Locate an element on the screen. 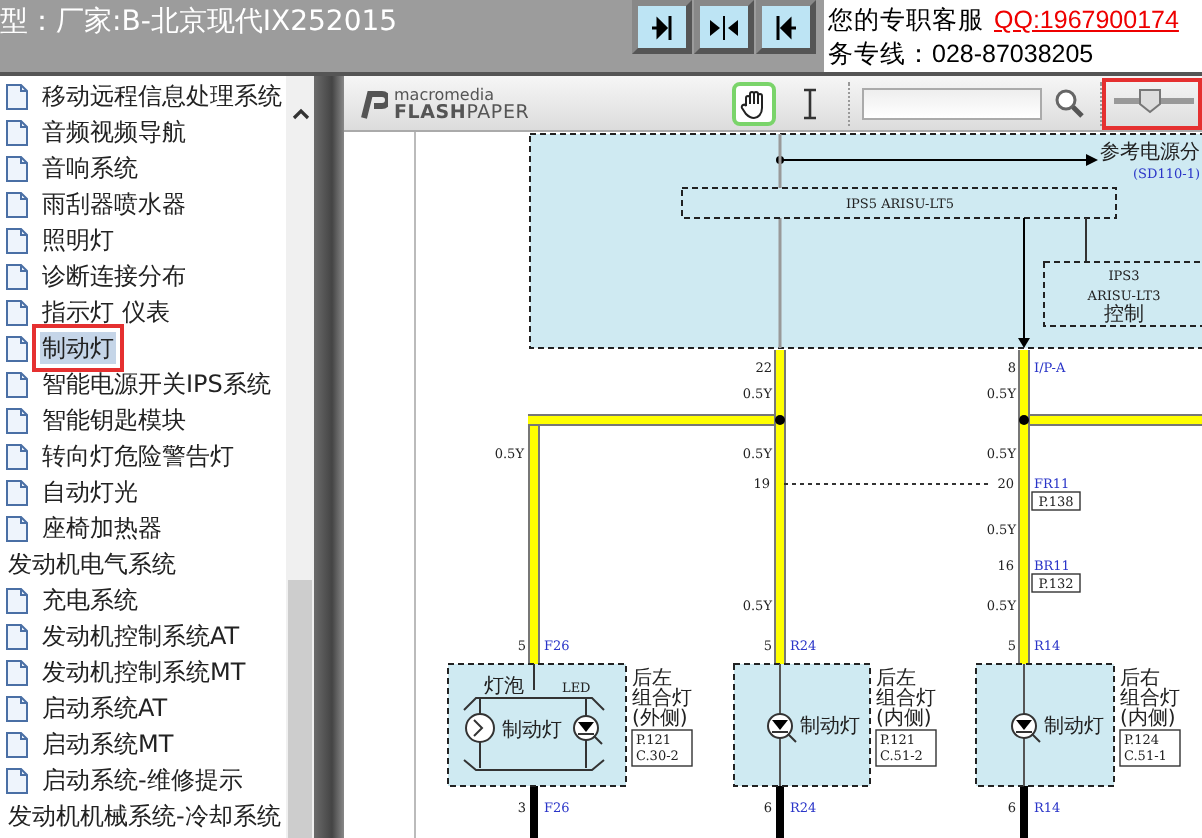  lamp-name: 后右 is located at coordinates (1140, 679).